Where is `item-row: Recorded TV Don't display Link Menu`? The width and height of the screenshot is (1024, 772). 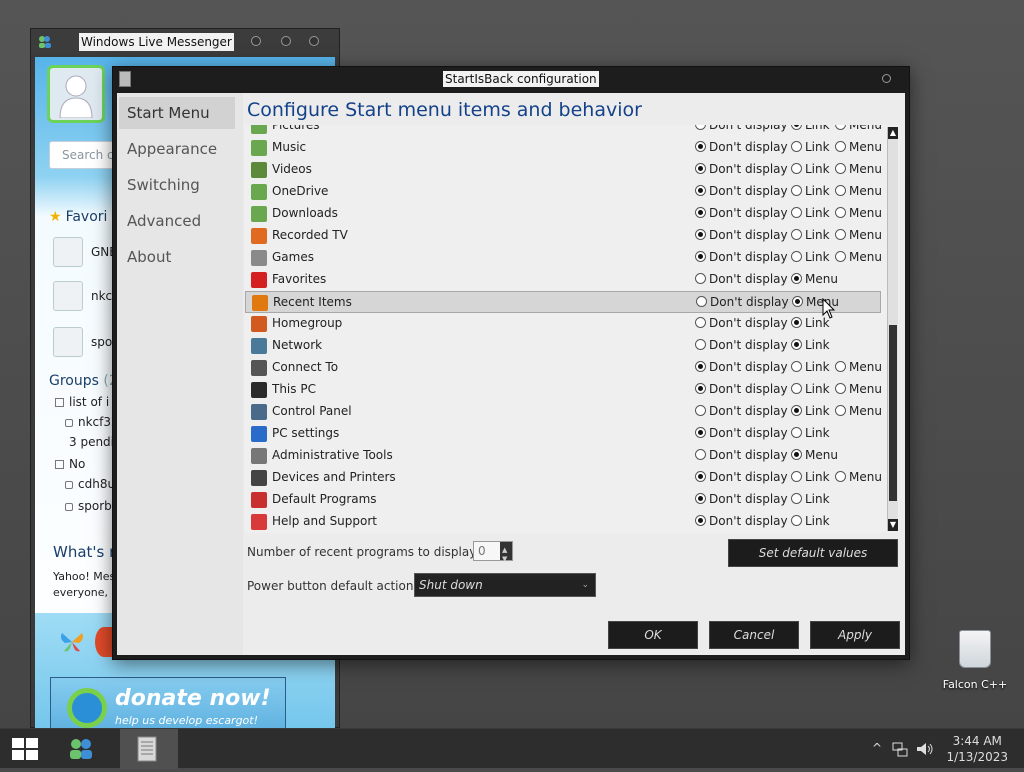 item-row: Recorded TV Don't display Link Menu is located at coordinates (563, 236).